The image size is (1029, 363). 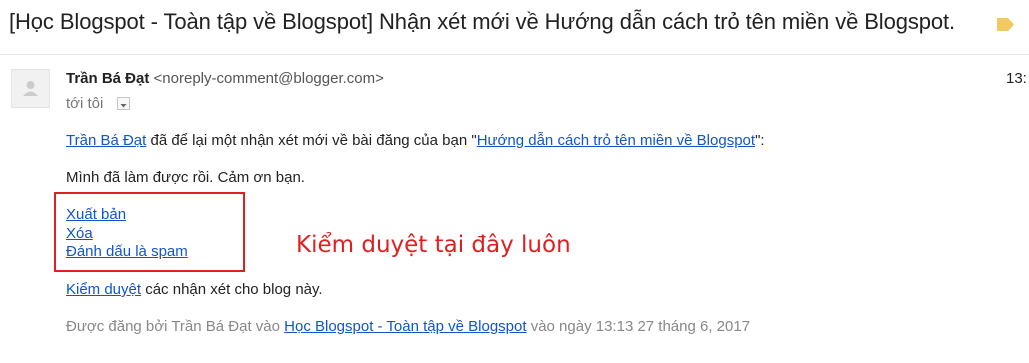 What do you see at coordinates (175, 326) in the screenshot?
I see `footer-prefix: Được đăng bởi Trần Bá Đạt vào` at bounding box center [175, 326].